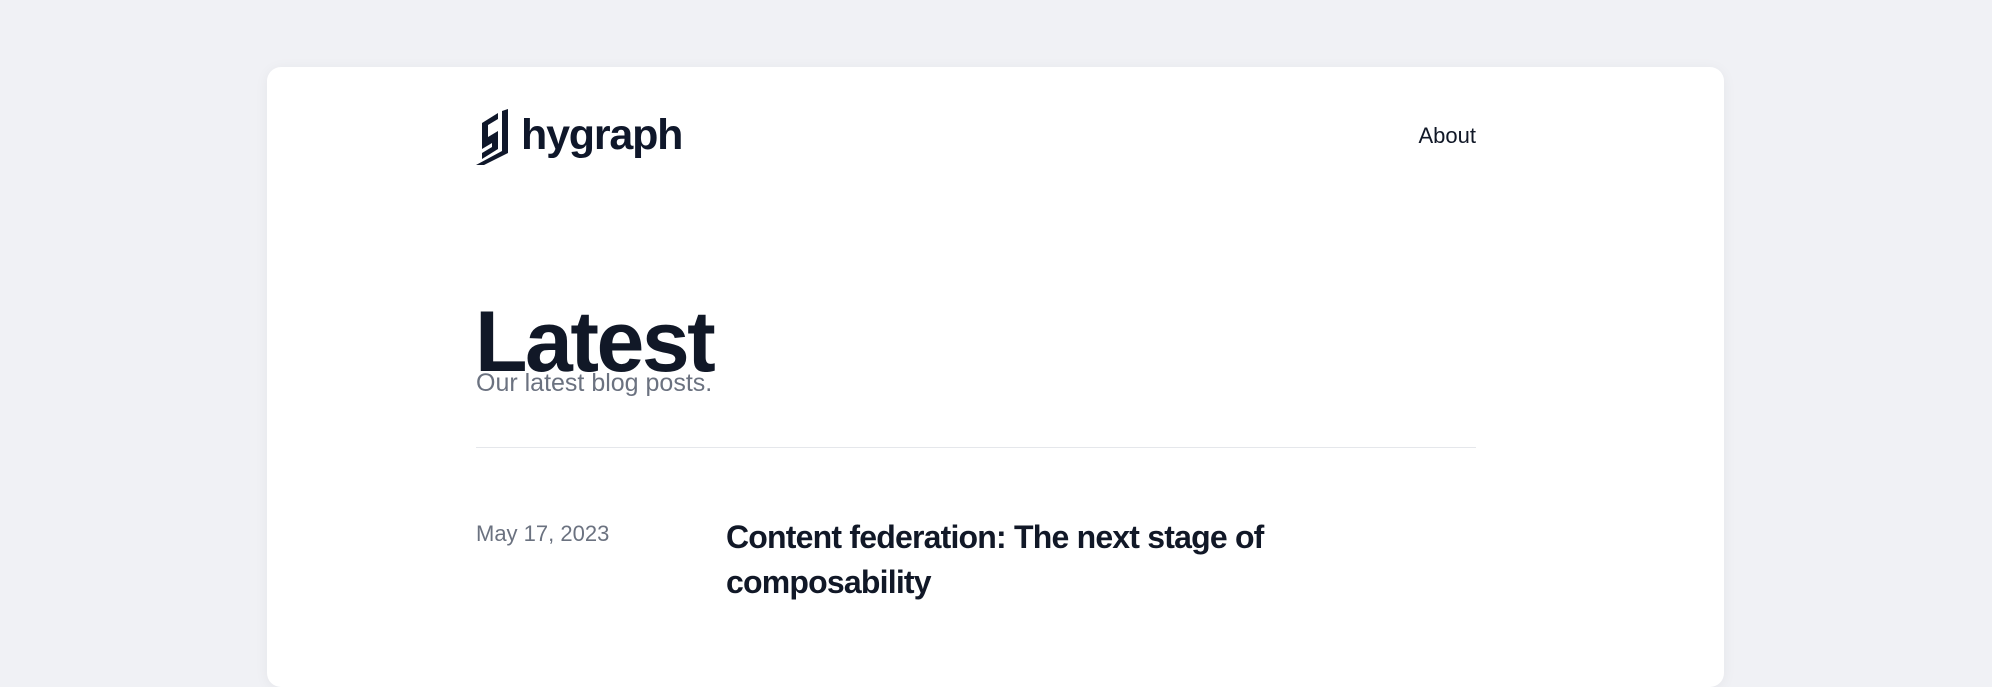 This screenshot has width=1992, height=687. What do you see at coordinates (492, 137) in the screenshot?
I see `hygraph-logo-icon` at bounding box center [492, 137].